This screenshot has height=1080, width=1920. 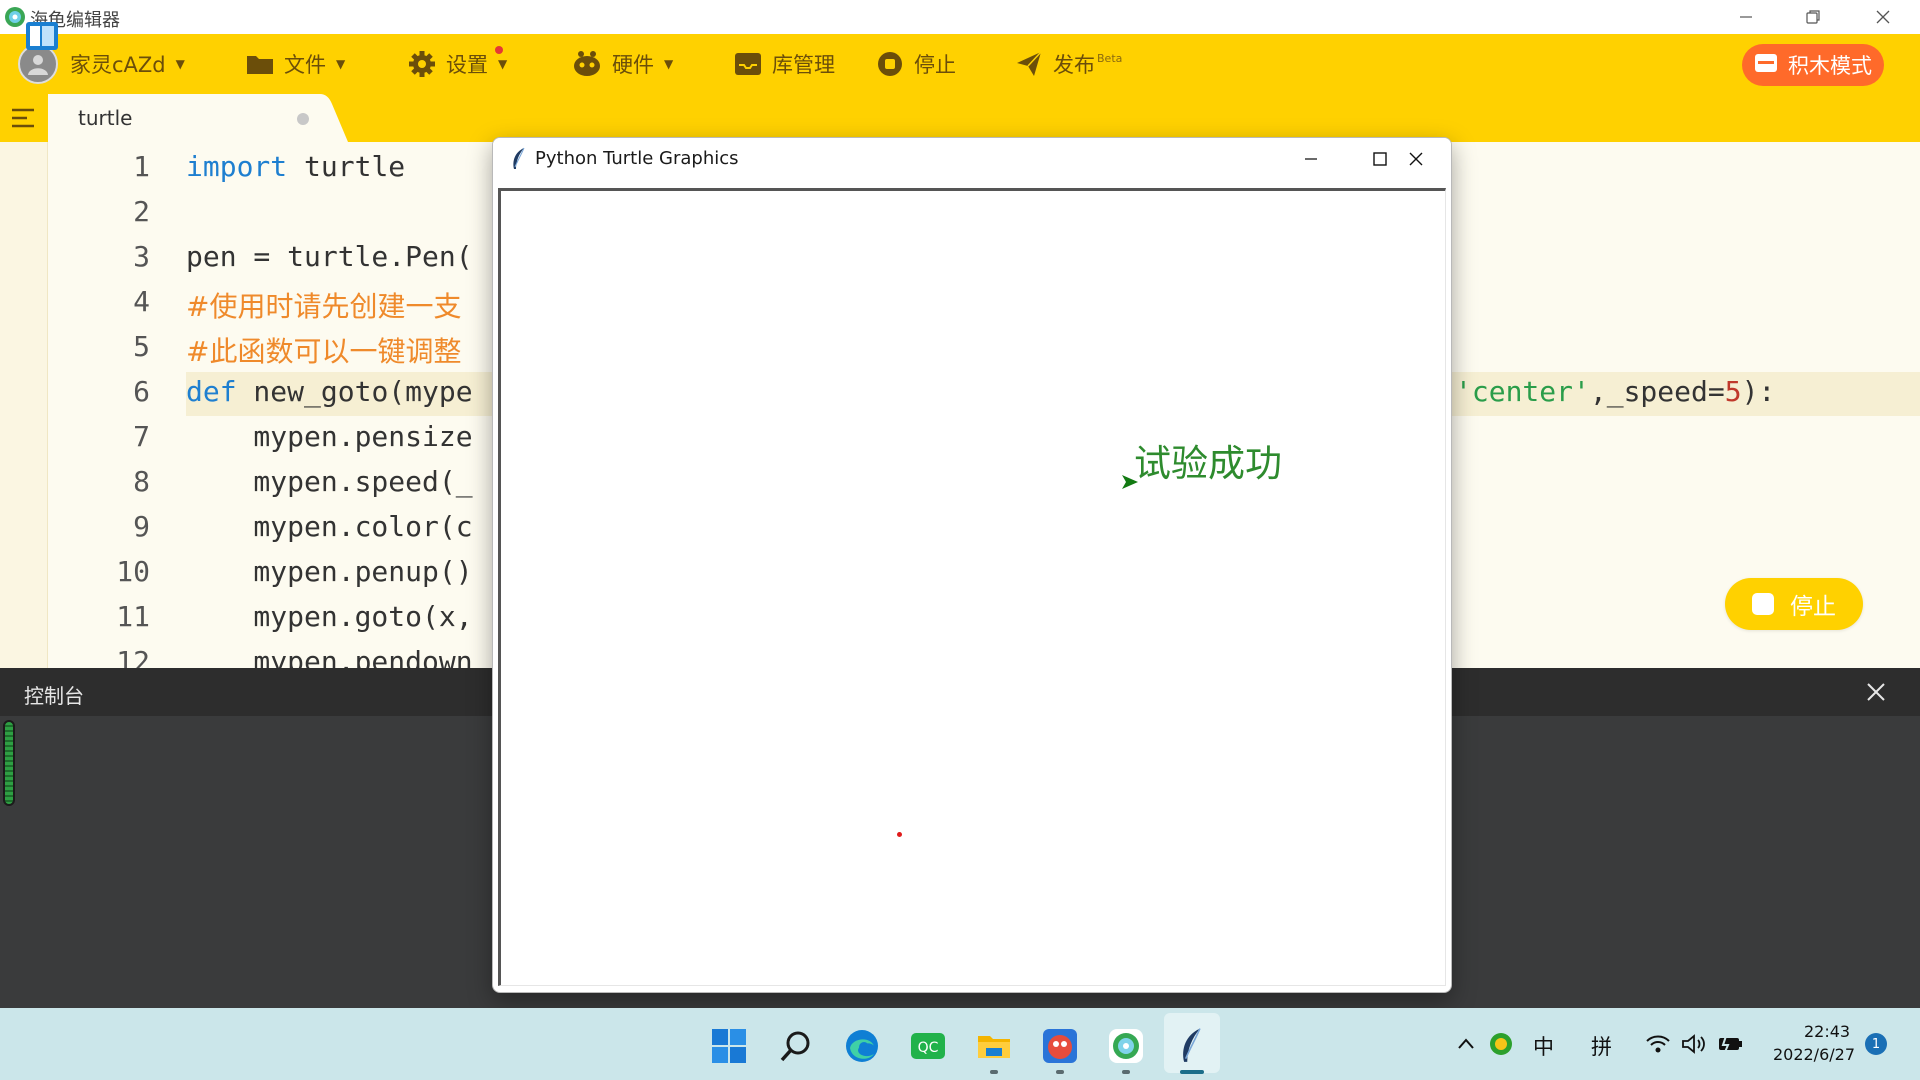 What do you see at coordinates (729, 1046) in the screenshot?
I see `windows-start-icon` at bounding box center [729, 1046].